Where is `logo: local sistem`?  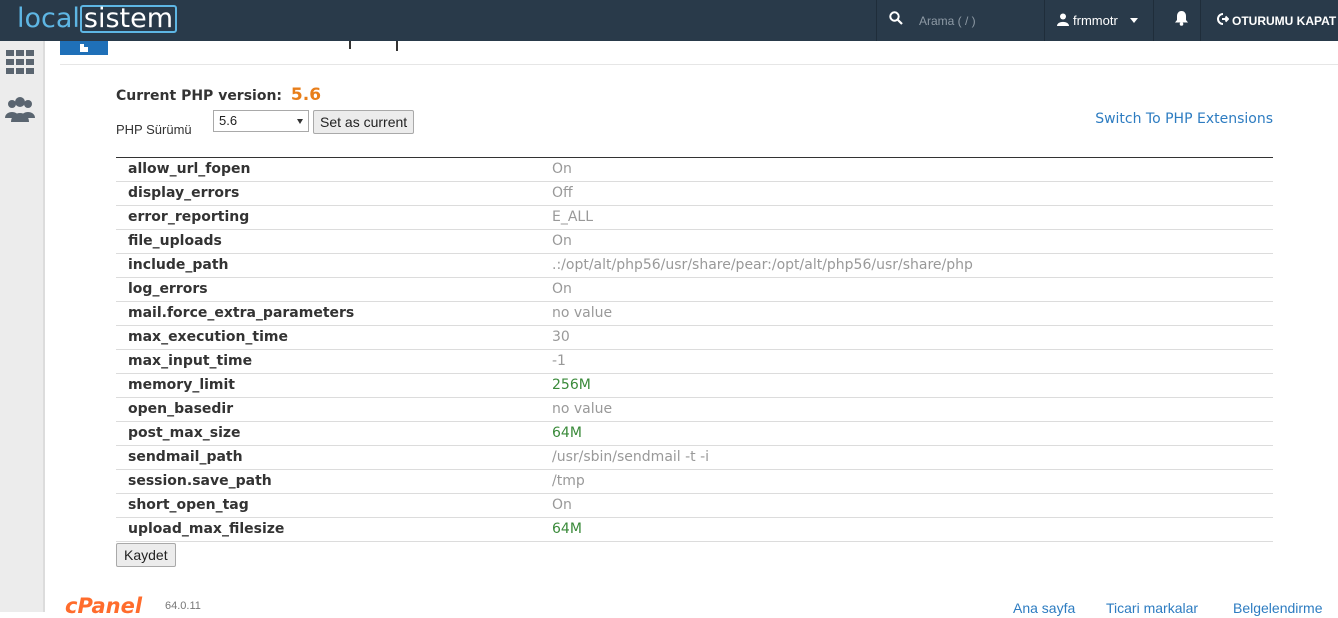 logo: local sistem is located at coordinates (97, 19).